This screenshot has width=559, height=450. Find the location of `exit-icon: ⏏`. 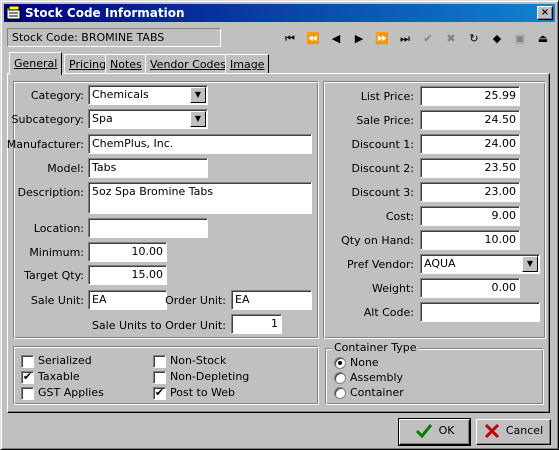

exit-icon: ⏏ is located at coordinates (543, 39).